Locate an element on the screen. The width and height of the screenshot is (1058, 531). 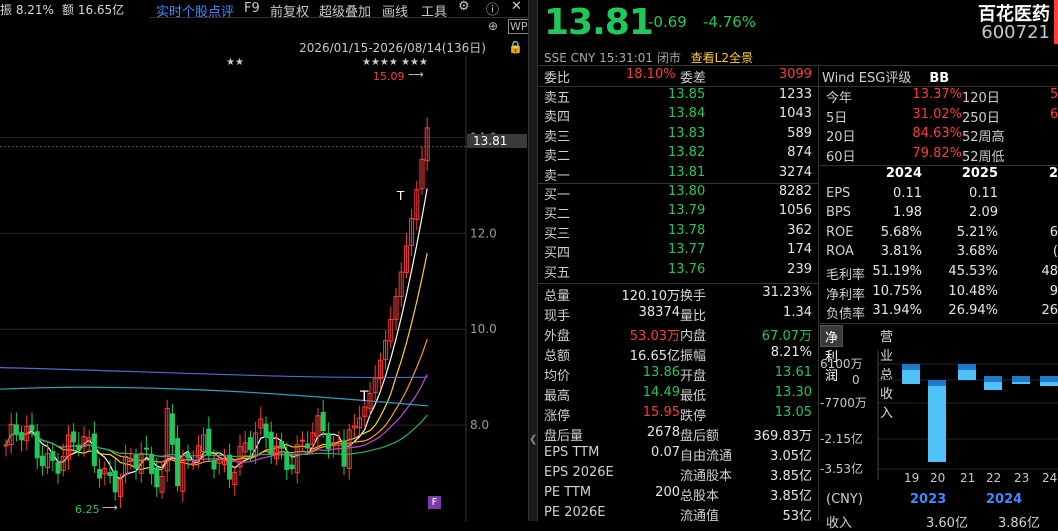
f-badge: F is located at coordinates (434, 502).